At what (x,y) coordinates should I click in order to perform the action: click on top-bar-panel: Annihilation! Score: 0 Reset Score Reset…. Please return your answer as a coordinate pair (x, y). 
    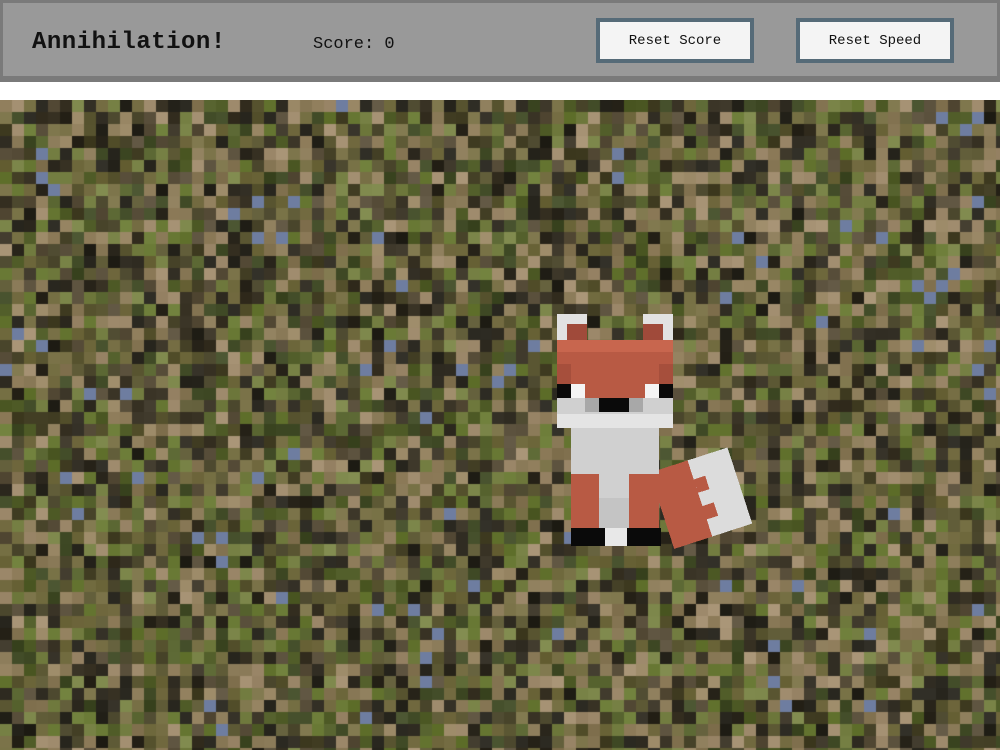
    Looking at the image, I should click on (500, 39).